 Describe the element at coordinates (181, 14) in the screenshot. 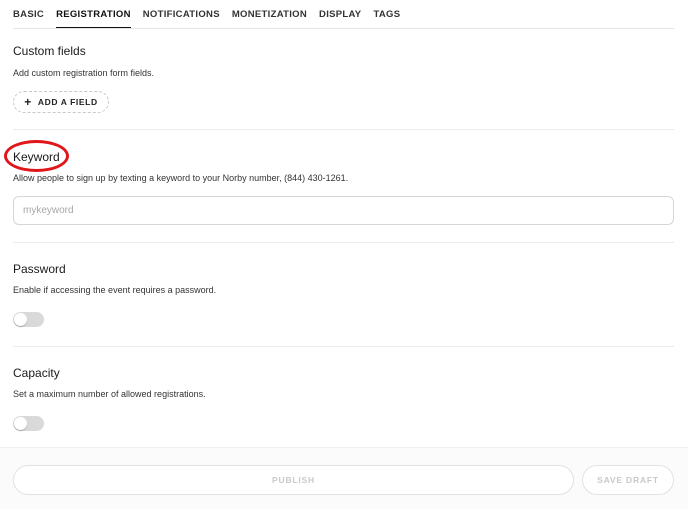

I see `tab-notifications: NOTIFICATIONS` at that location.